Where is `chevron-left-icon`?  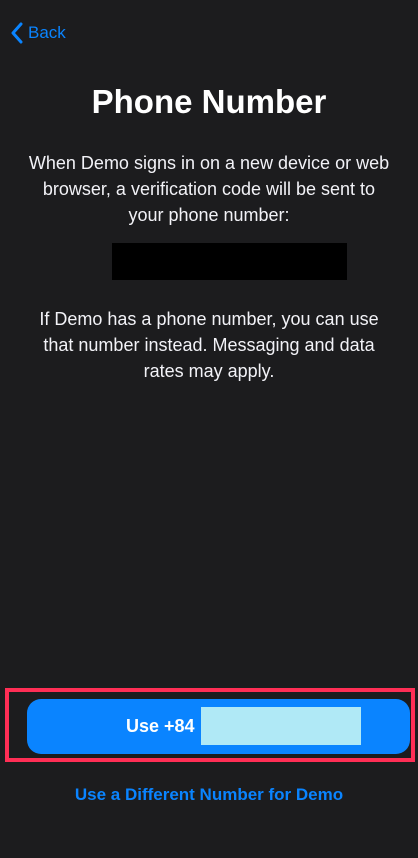
chevron-left-icon is located at coordinates (17, 33).